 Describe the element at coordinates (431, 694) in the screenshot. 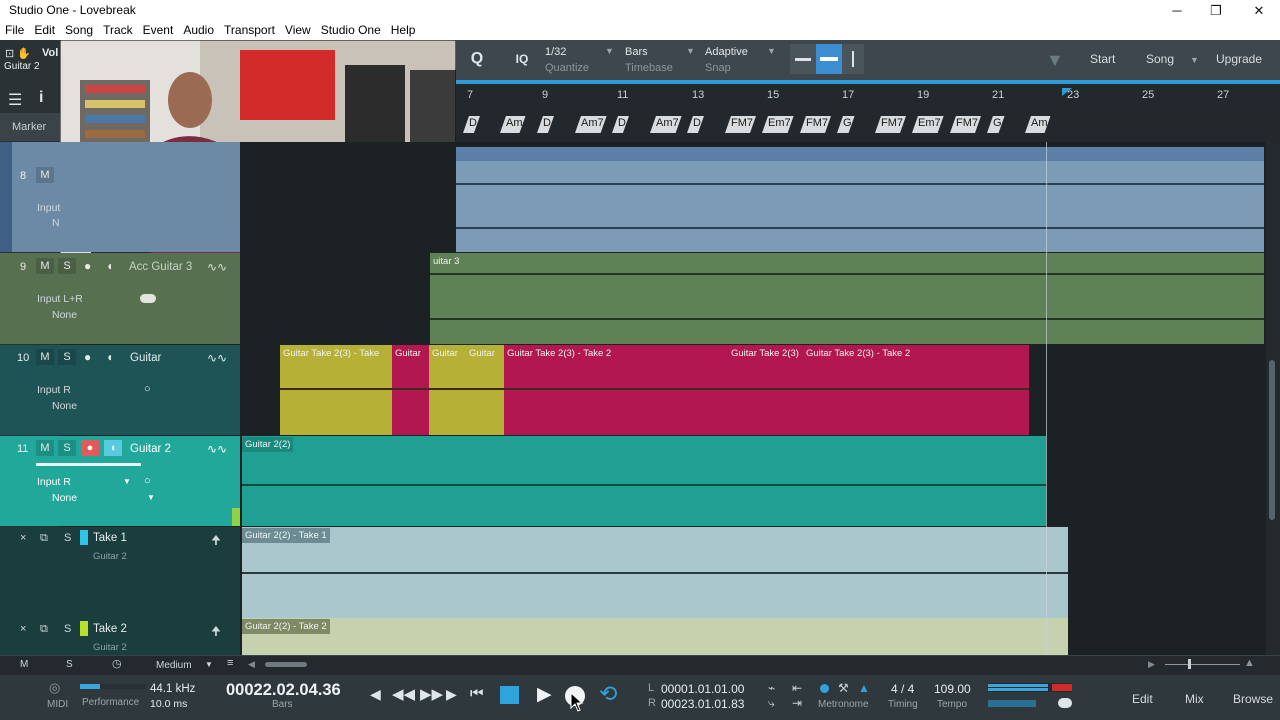

I see `fast-forward-icon: ▶▶` at that location.